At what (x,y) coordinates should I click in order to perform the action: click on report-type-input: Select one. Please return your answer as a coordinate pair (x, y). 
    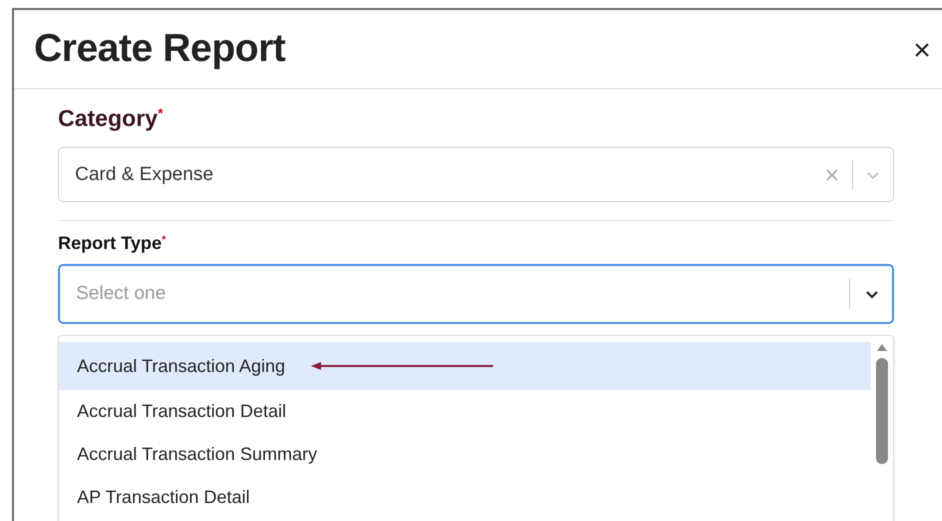
    Looking at the image, I should click on (462, 294).